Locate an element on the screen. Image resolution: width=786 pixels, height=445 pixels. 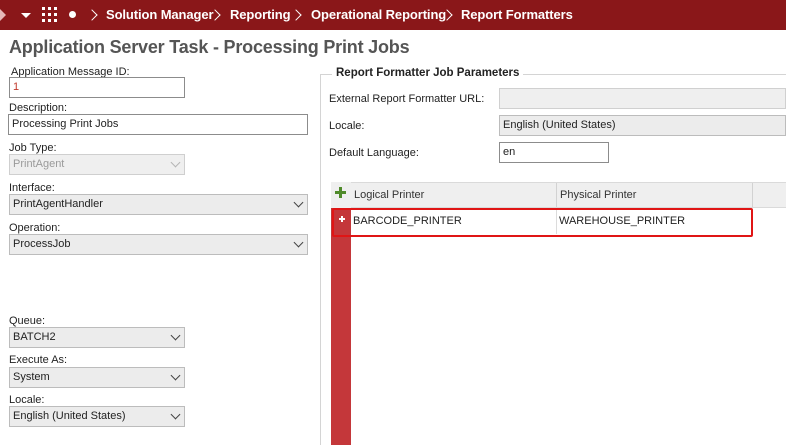
interface-label: Interface: is located at coordinates (32, 188).